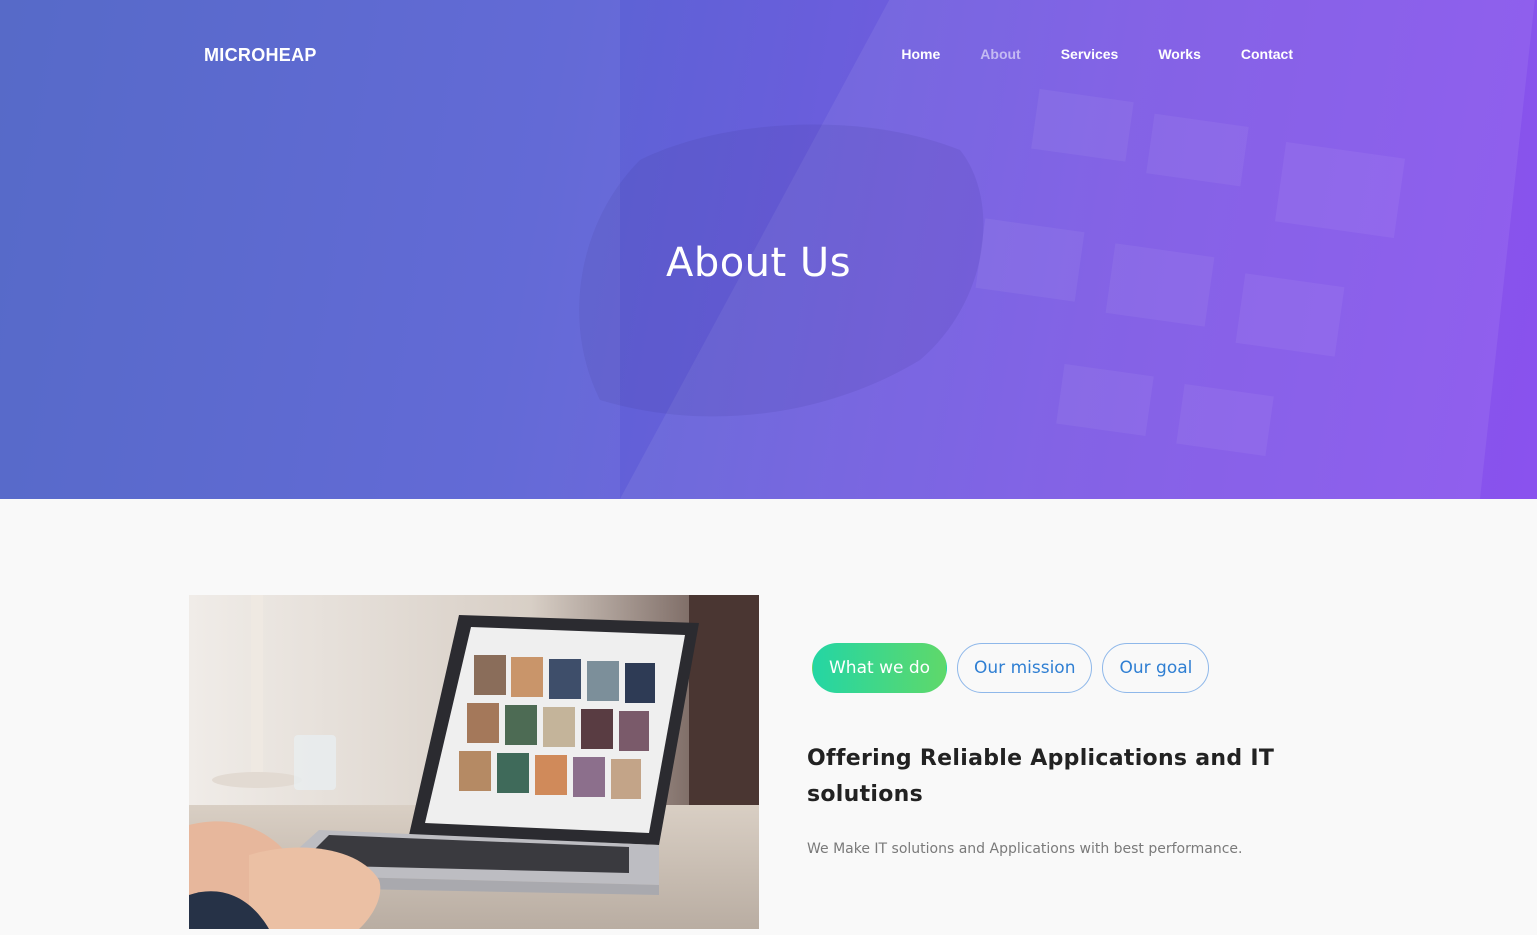 The image size is (1537, 935). I want to click on about-tabs: What we do Our mission Our goal, so click(1015, 668).